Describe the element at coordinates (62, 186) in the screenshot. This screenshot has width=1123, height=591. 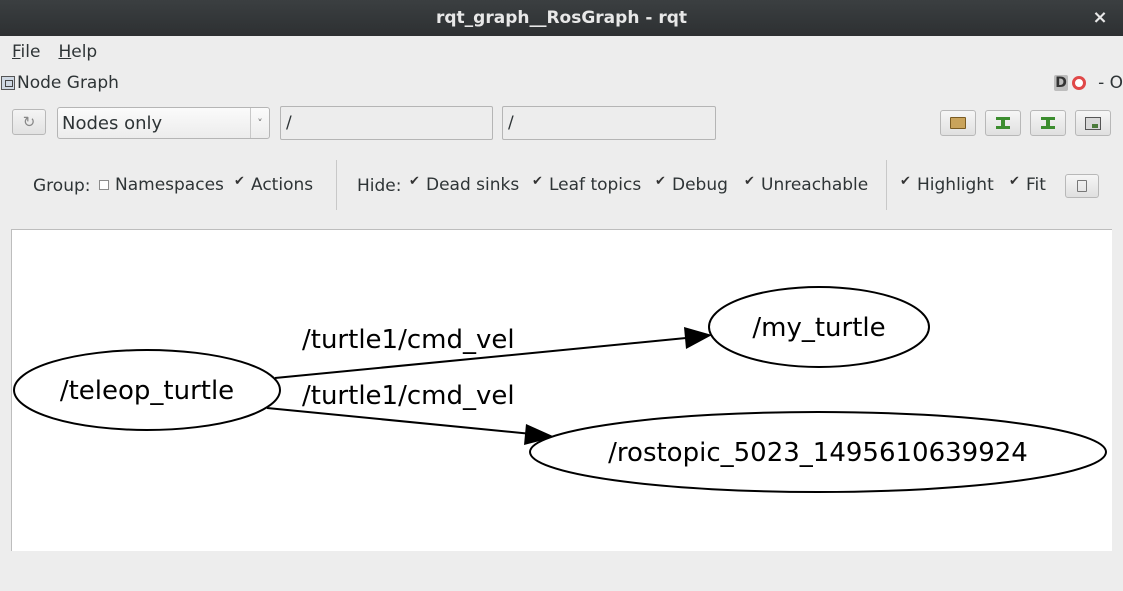
I see `group-label: Group:` at that location.